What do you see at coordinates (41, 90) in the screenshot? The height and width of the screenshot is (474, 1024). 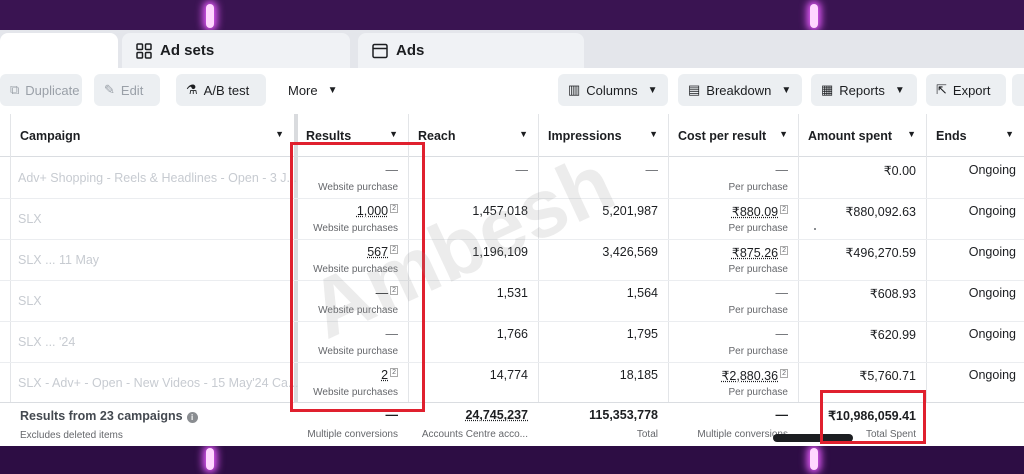 I see `duplicate-button: ⧉ Duplicate` at bounding box center [41, 90].